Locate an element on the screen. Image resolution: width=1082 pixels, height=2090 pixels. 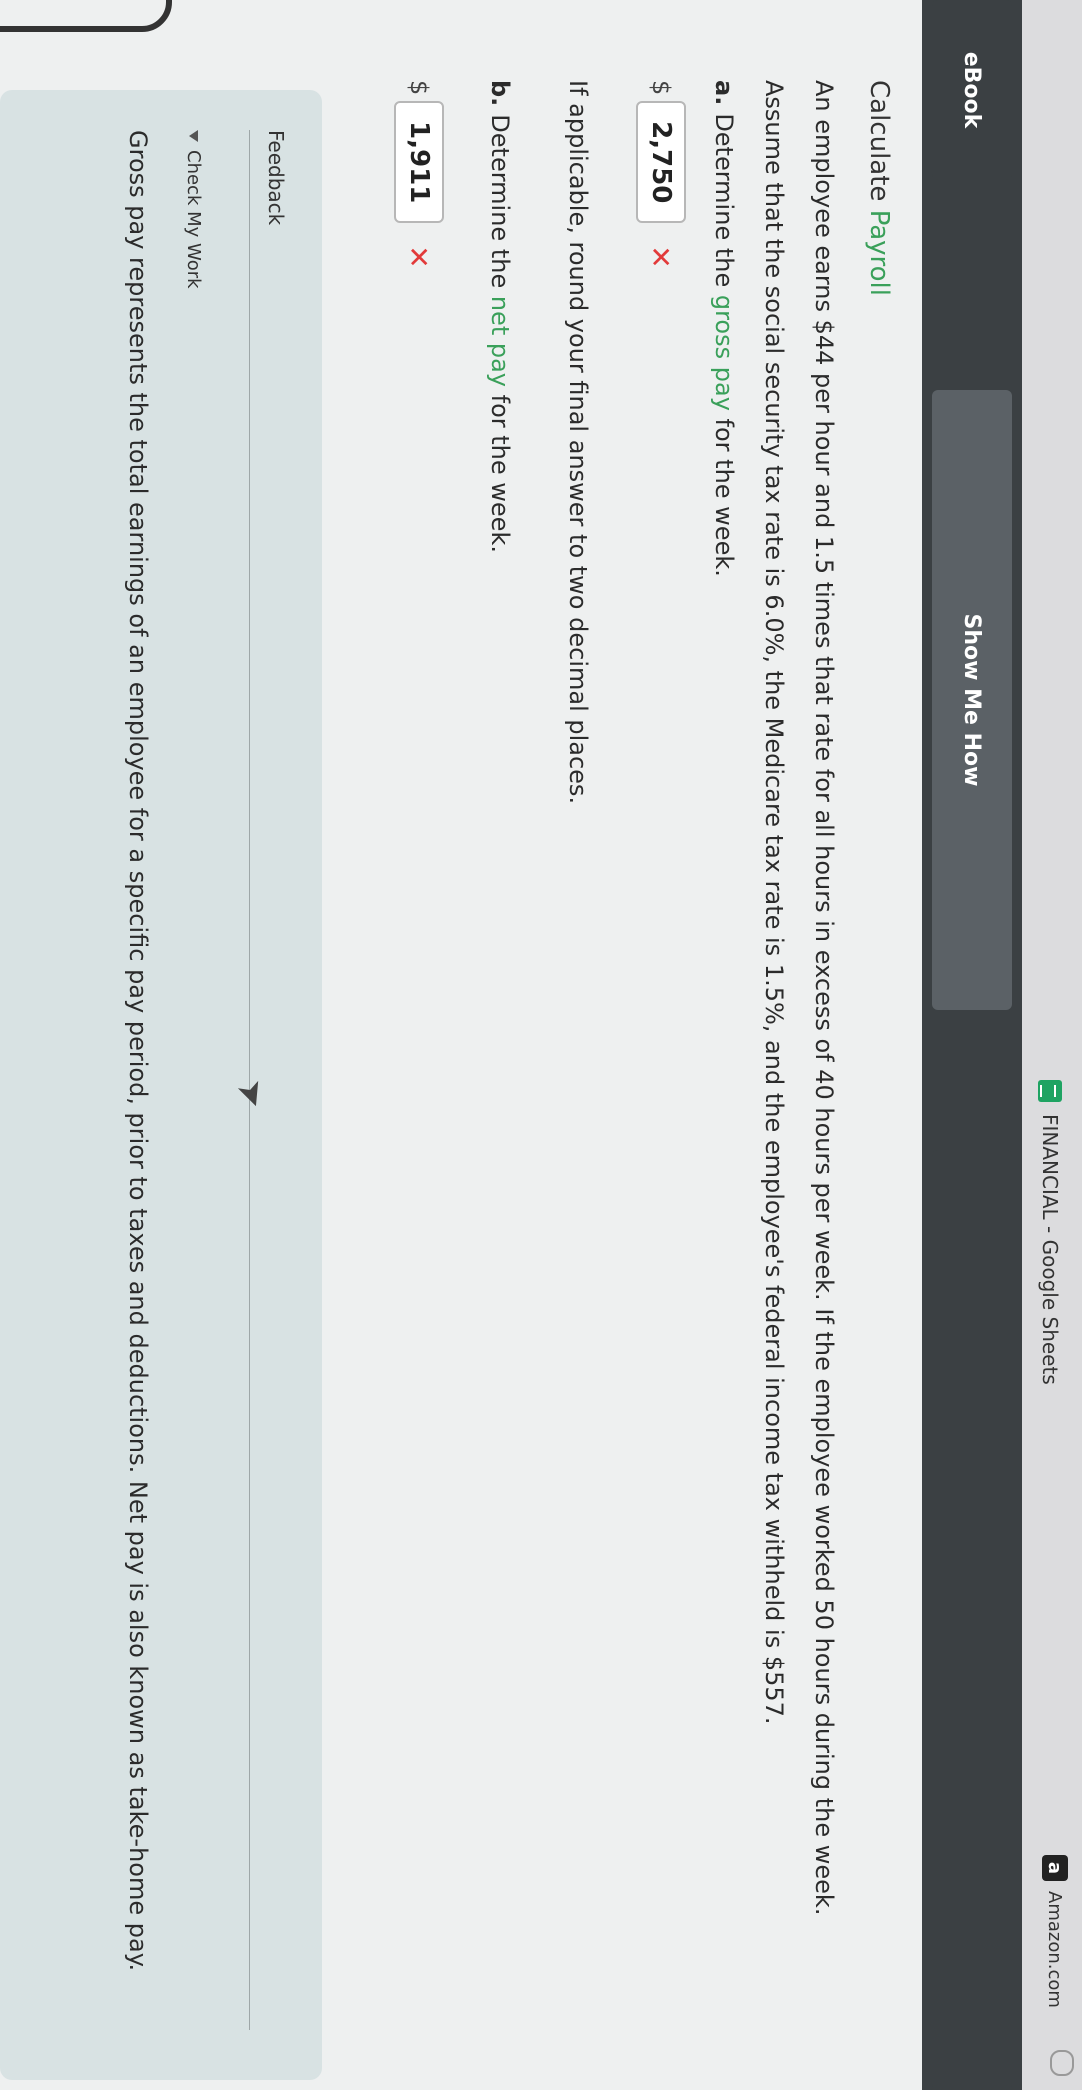
device-edge is located at coordinates (86, 16).